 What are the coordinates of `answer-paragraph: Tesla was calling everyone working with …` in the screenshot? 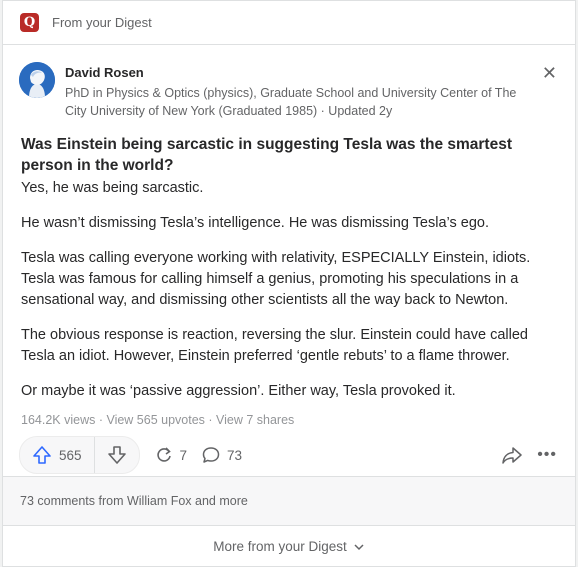 It's located at (276, 279).